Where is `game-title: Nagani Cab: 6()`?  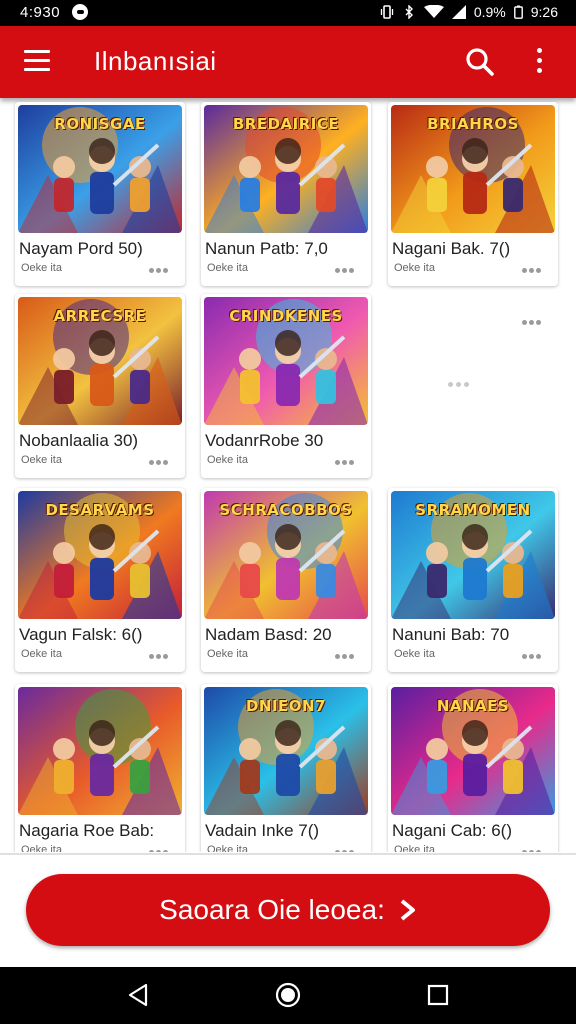 game-title: Nagani Cab: 6() is located at coordinates (452, 831).